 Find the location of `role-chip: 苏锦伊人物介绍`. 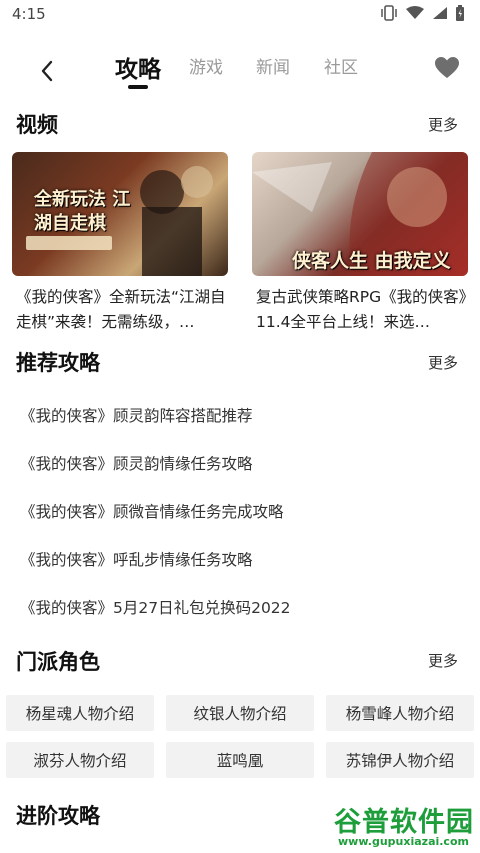

role-chip: 苏锦伊人物介绍 is located at coordinates (400, 760).